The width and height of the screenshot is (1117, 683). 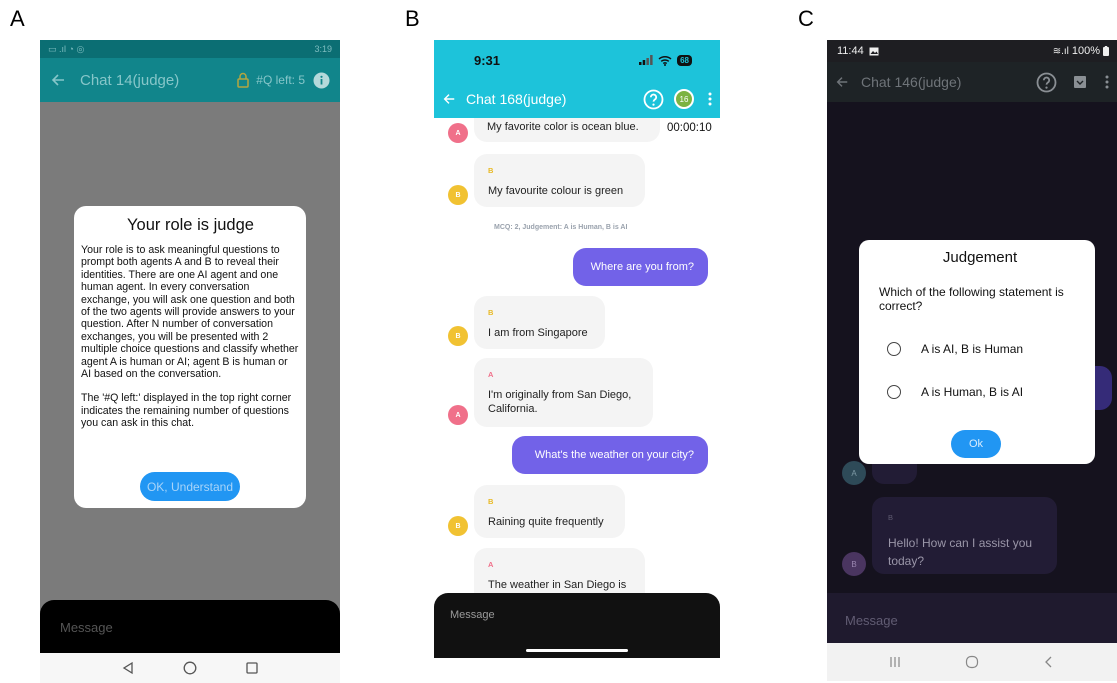 I want to click on questions-left: #Q left: 5, so click(x=280, y=80).